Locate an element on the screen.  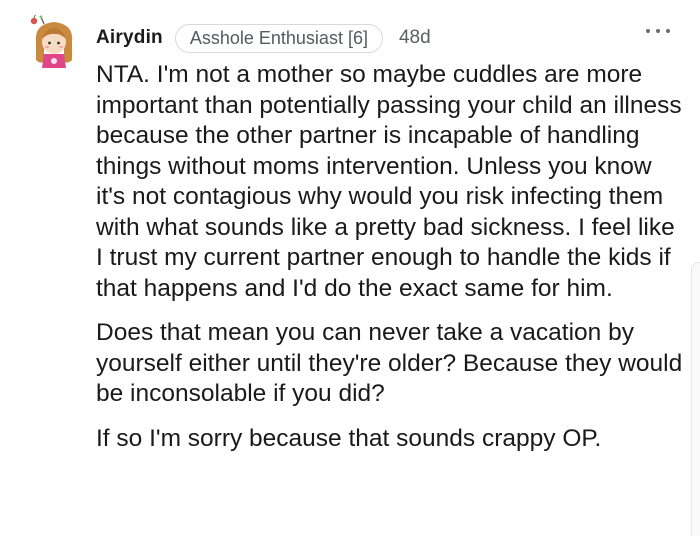
comment-age: 48d is located at coordinates (414, 37).